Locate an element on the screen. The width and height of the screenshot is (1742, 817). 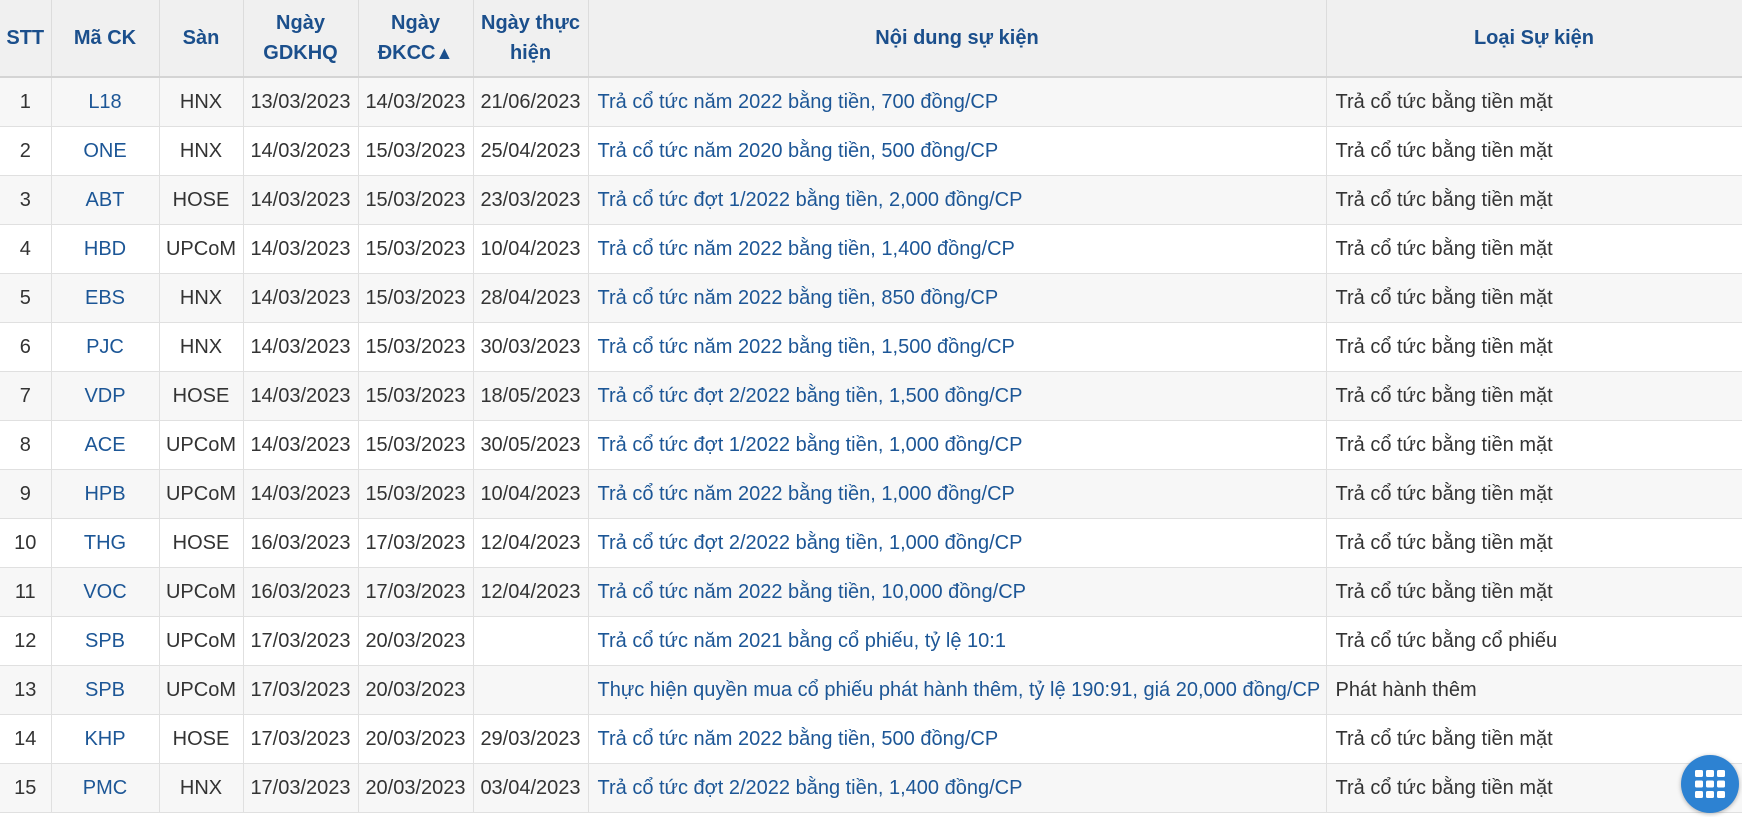
grid-menu-icon is located at coordinates (1710, 784).